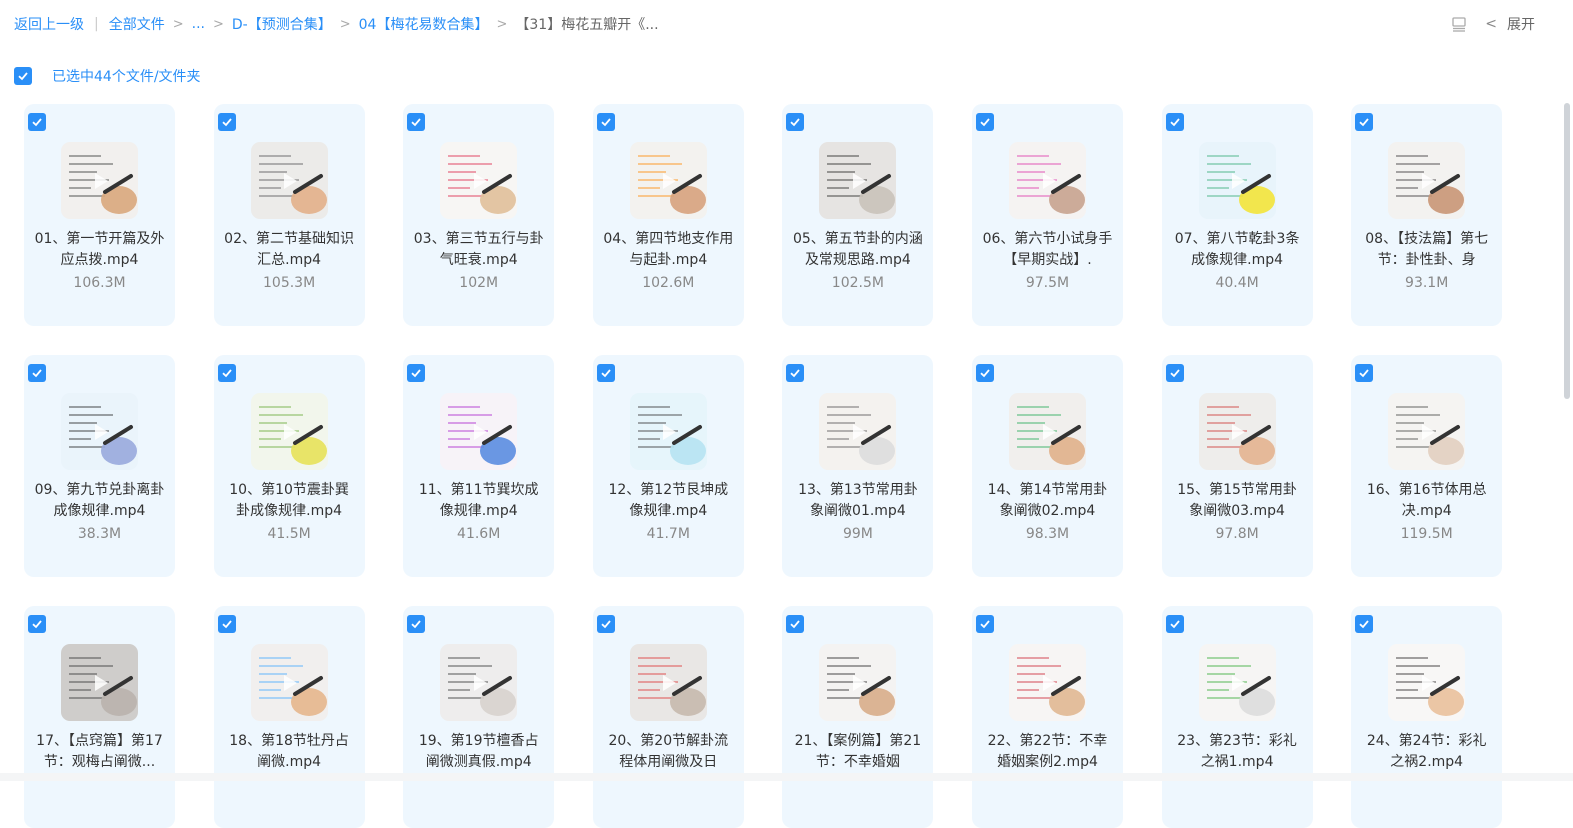 This screenshot has height=828, width=1573. What do you see at coordinates (478, 283) in the screenshot?
I see `file-size: 102M` at bounding box center [478, 283].